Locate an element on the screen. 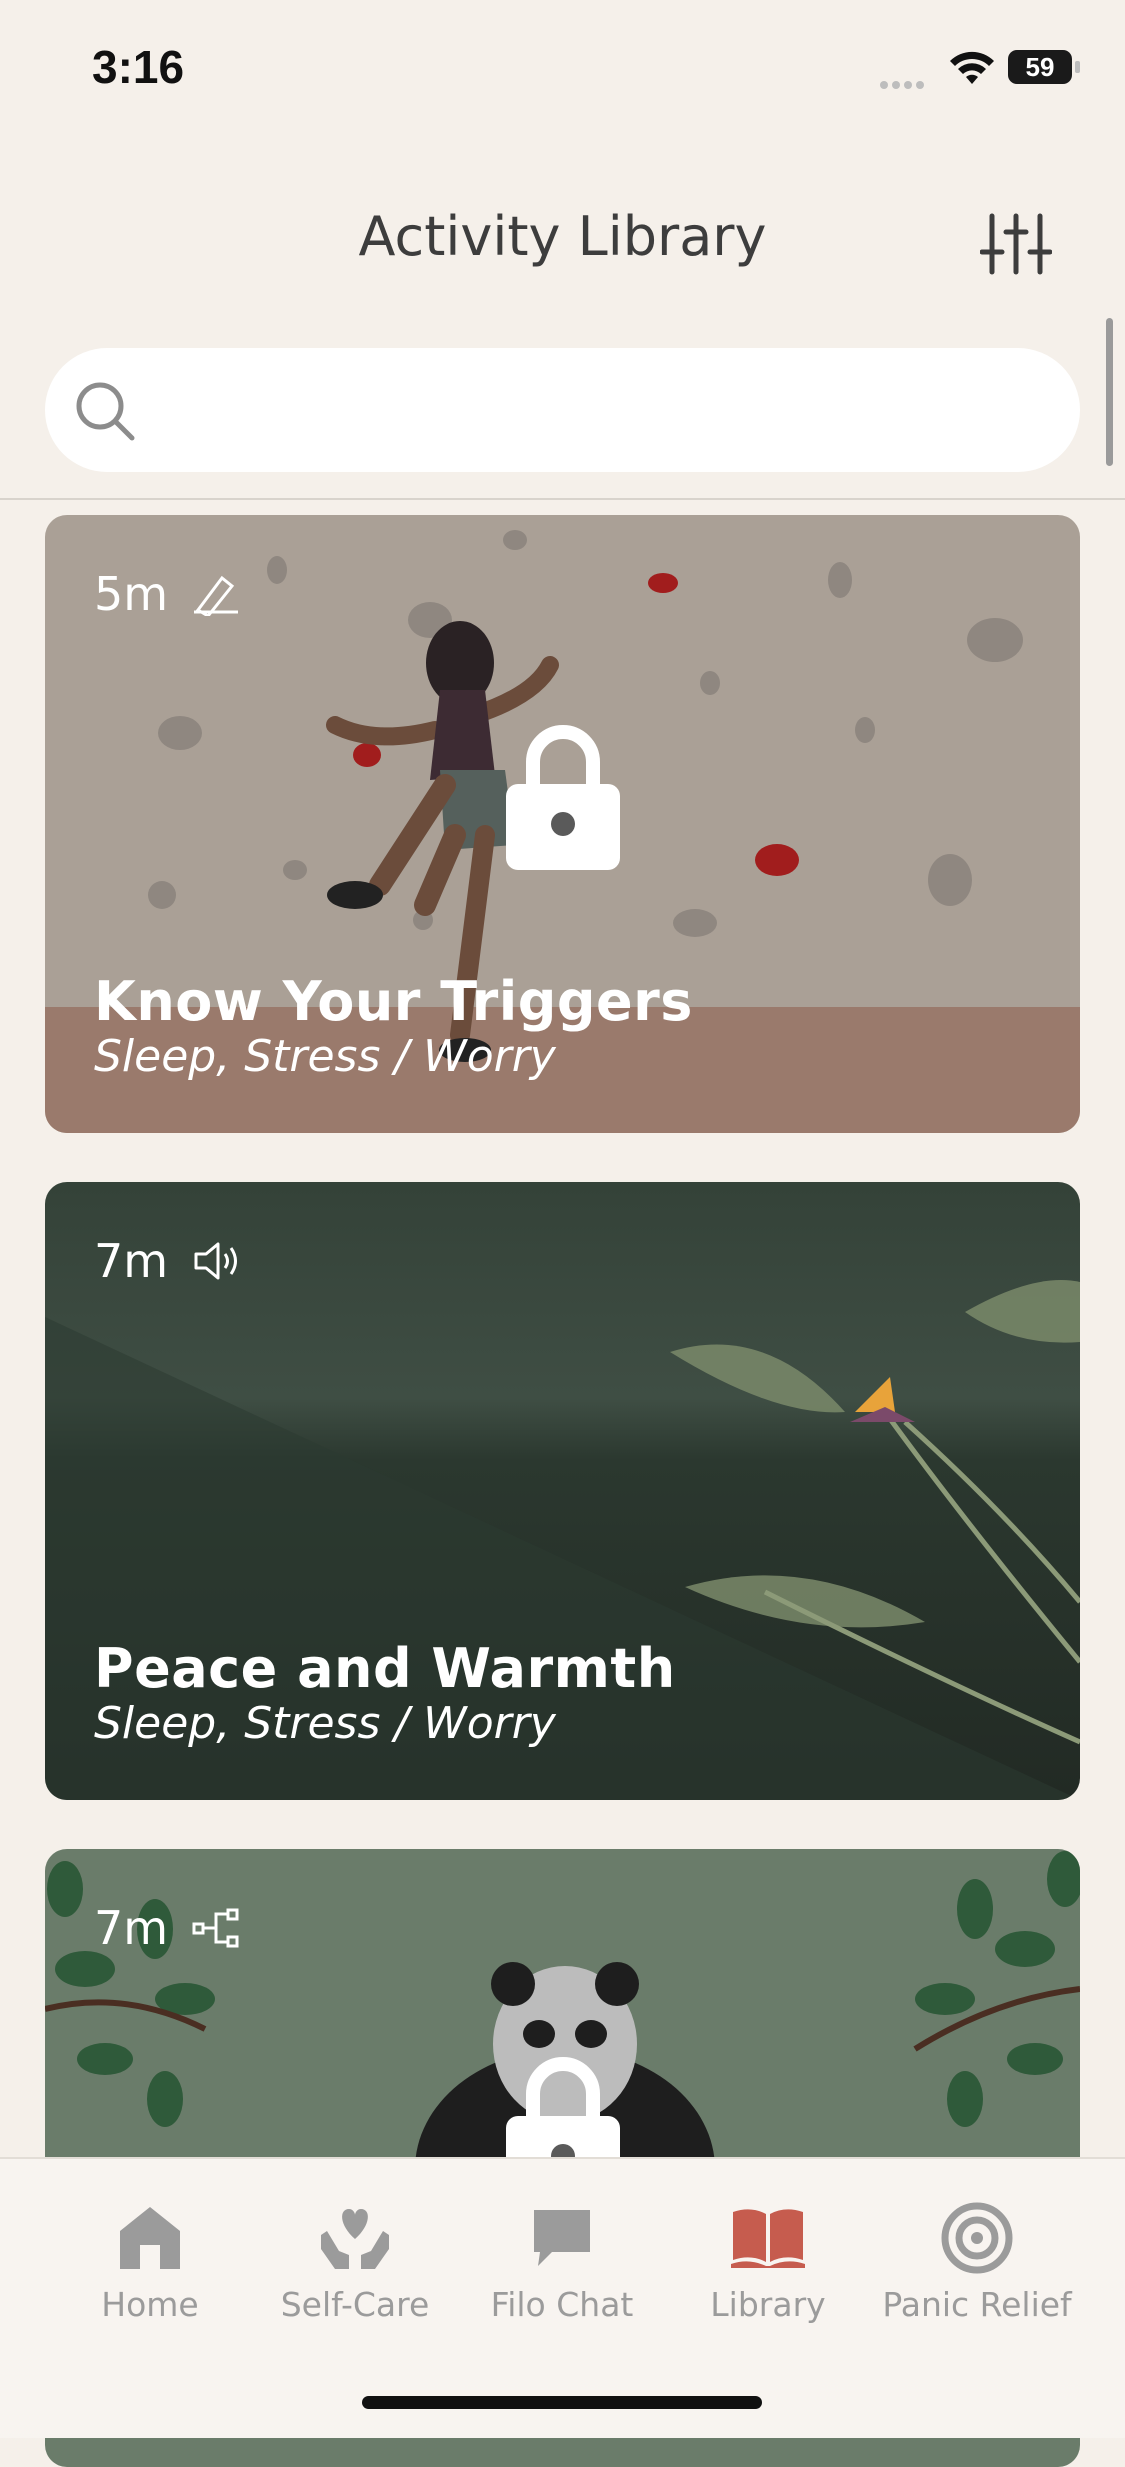  search-icon is located at coordinates (105, 411).